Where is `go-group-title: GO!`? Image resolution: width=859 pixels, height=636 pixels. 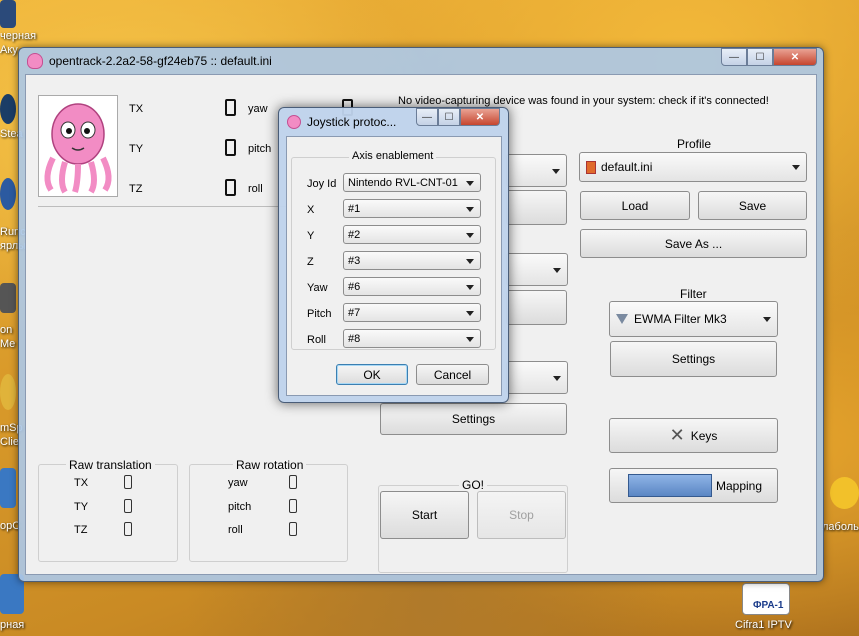 go-group-title: GO! is located at coordinates (473, 485).